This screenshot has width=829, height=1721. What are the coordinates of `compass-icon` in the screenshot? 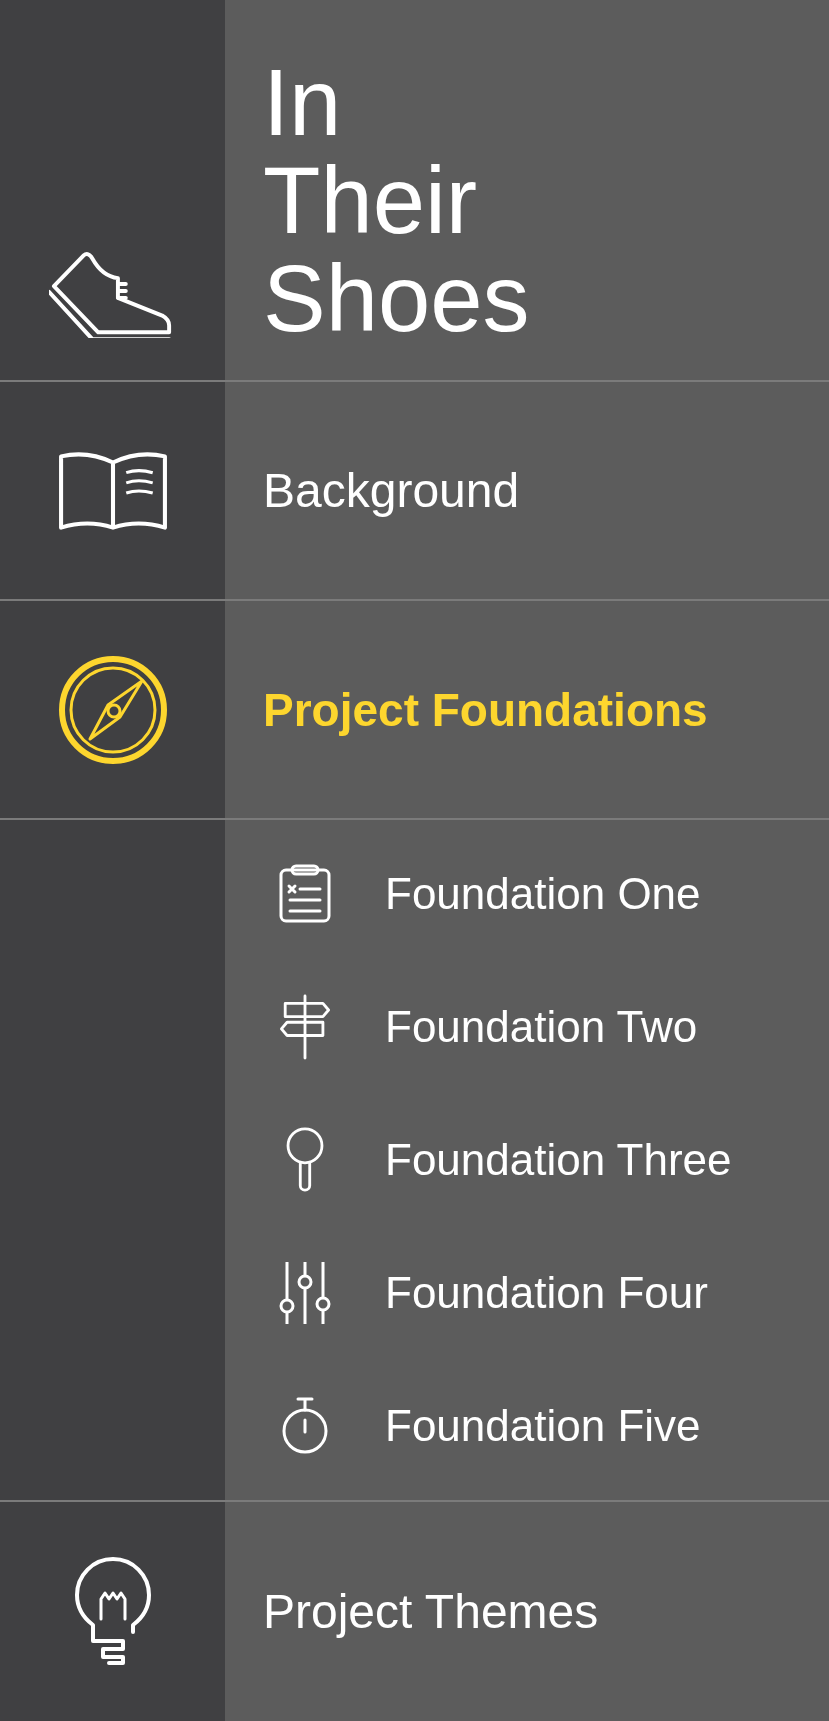 It's located at (112, 709).